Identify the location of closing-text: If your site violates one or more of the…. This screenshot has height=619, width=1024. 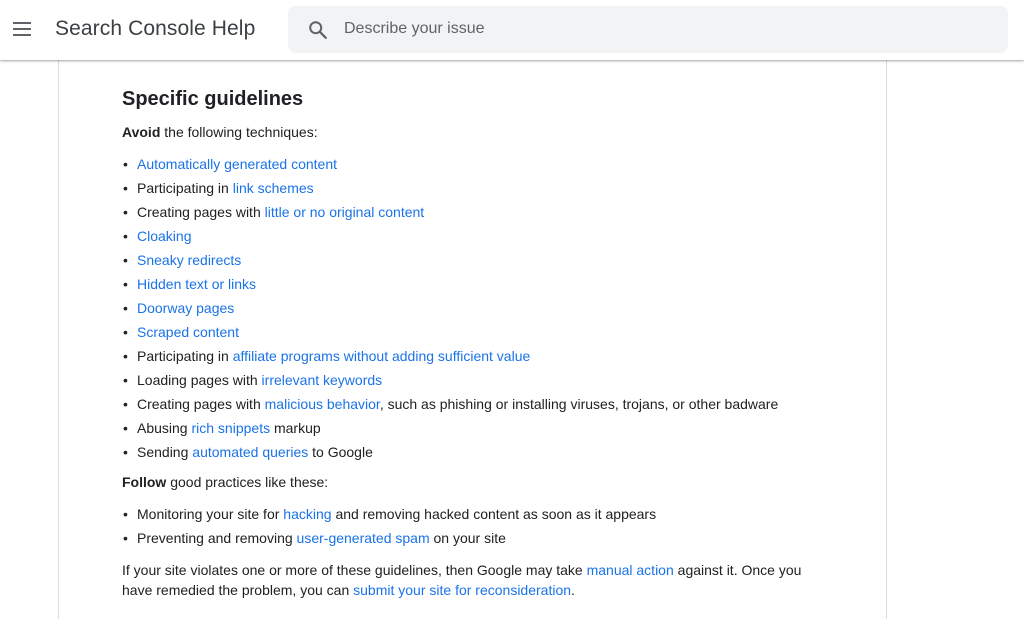
(354, 570).